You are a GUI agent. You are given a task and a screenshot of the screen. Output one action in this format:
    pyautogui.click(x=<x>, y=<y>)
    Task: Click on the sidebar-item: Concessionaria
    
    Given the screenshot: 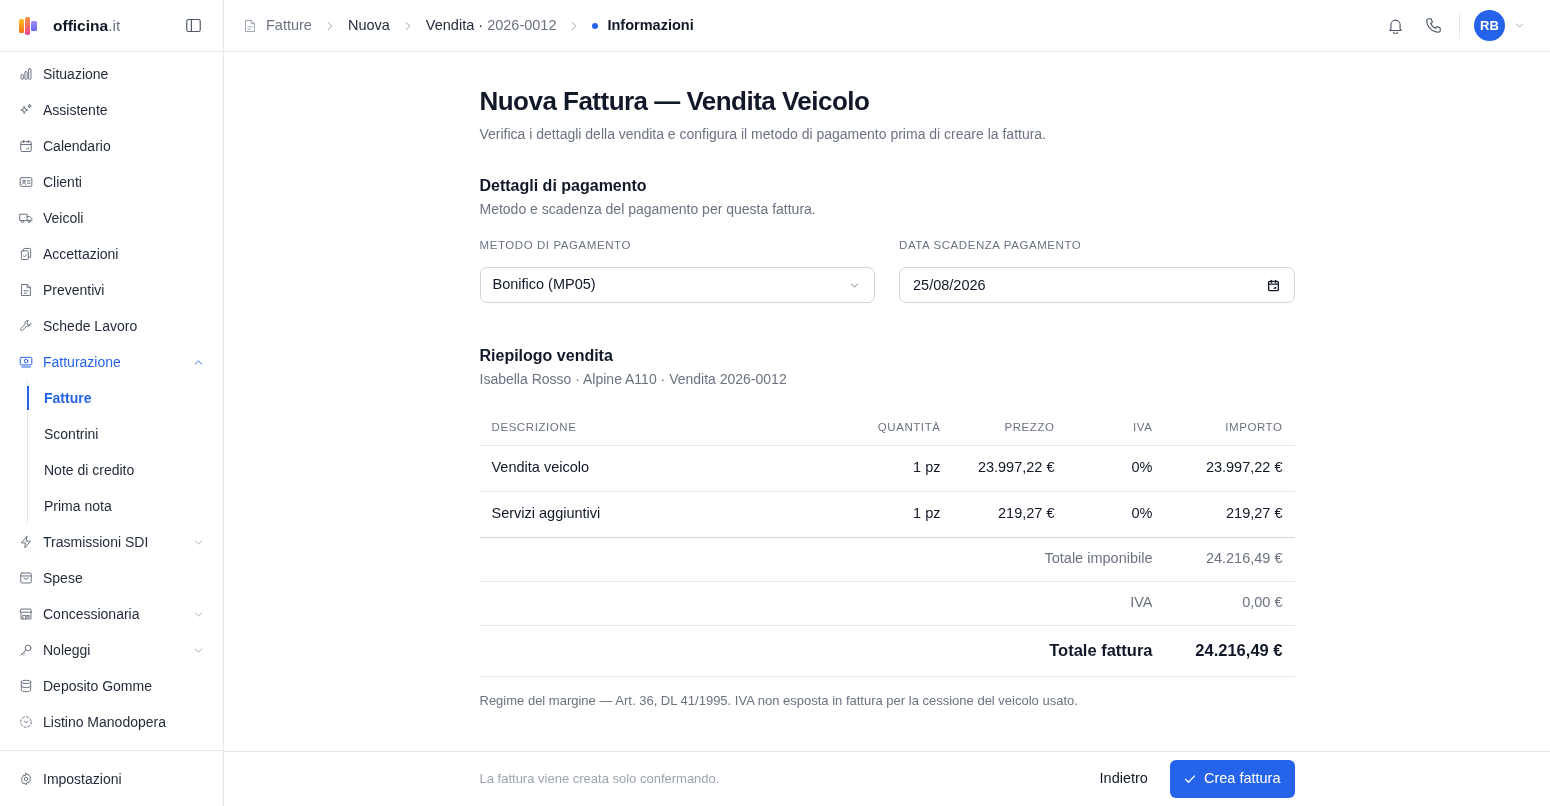 What is the action you would take?
    pyautogui.click(x=111, y=614)
    